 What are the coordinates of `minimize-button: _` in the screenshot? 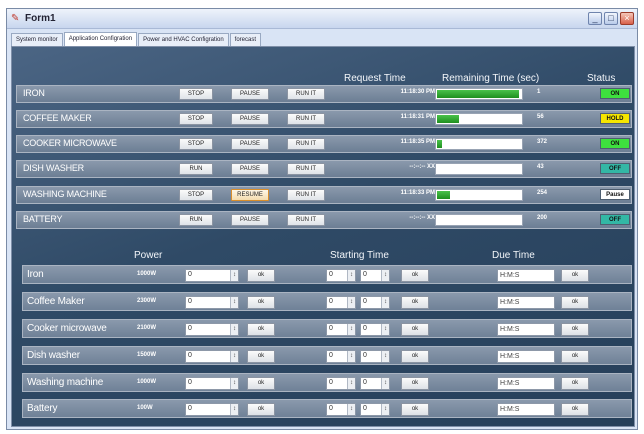 It's located at (595, 18).